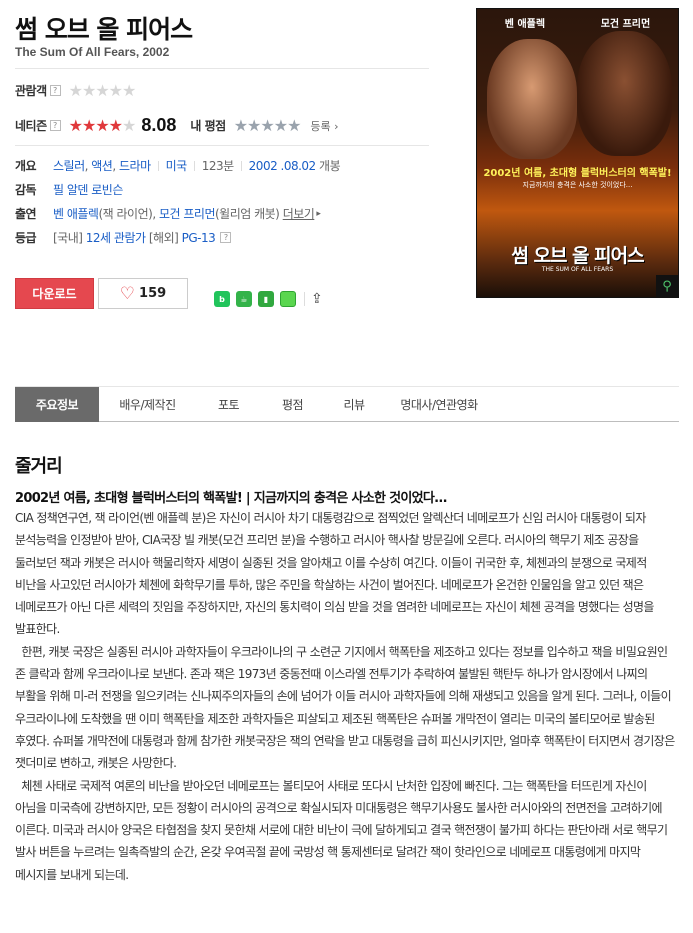  I want to click on grade-domestic-link: 12세 관람가, so click(116, 237).